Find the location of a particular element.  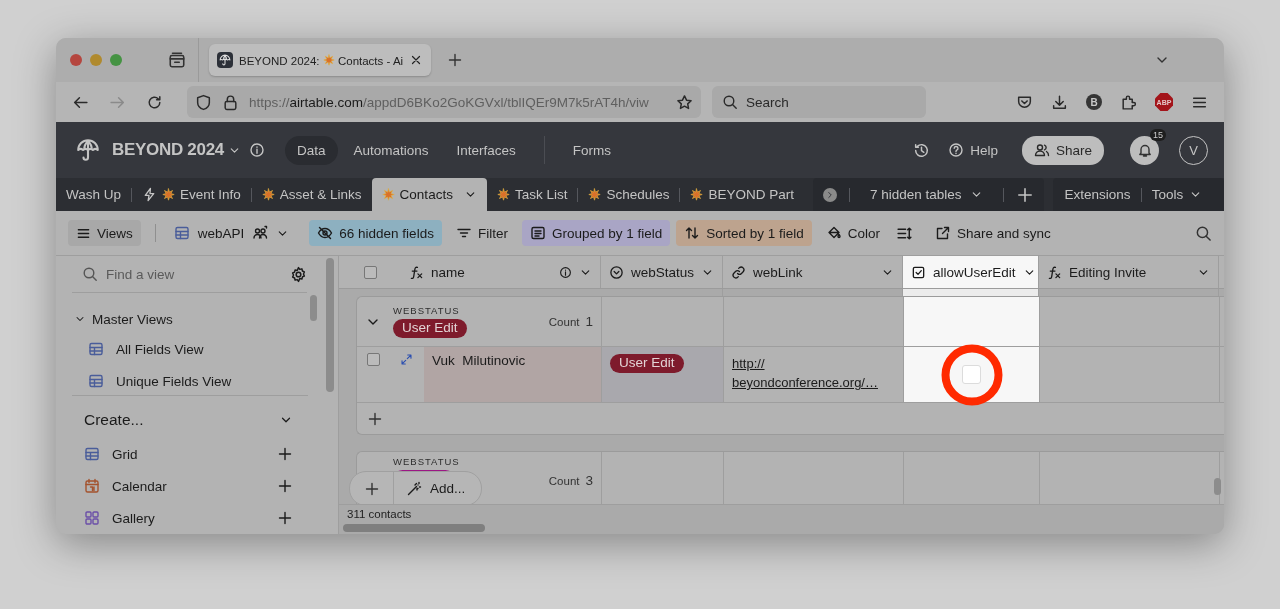

section-header: Master Views is located at coordinates (123, 319).